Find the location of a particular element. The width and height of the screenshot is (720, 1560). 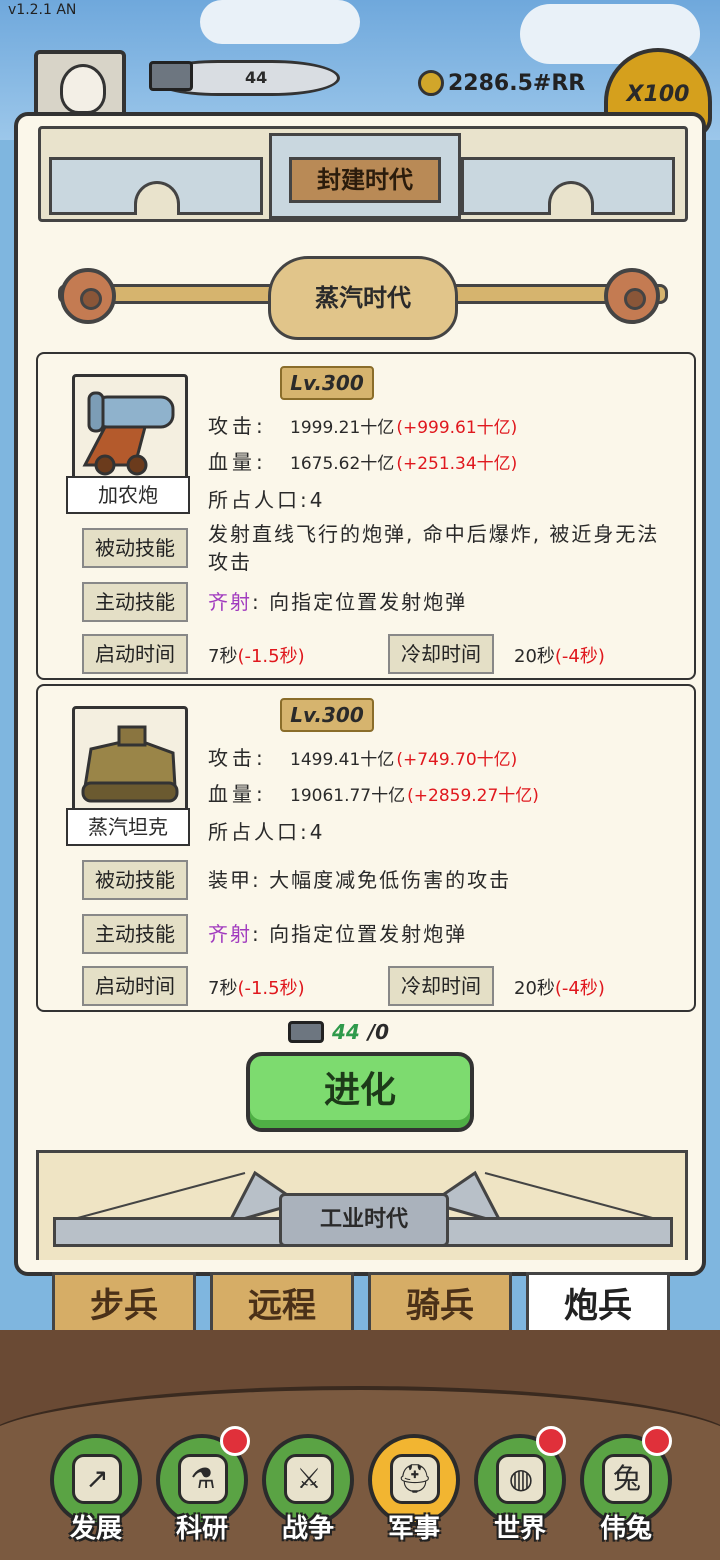

steam-era-title: 蒸汽时代 is located at coordinates (363, 298).